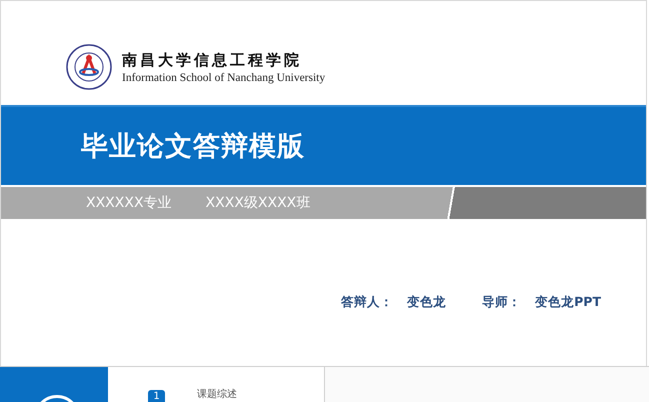  Describe the element at coordinates (258, 203) in the screenshot. I see `class-text: XXXX级XXXX班` at that location.